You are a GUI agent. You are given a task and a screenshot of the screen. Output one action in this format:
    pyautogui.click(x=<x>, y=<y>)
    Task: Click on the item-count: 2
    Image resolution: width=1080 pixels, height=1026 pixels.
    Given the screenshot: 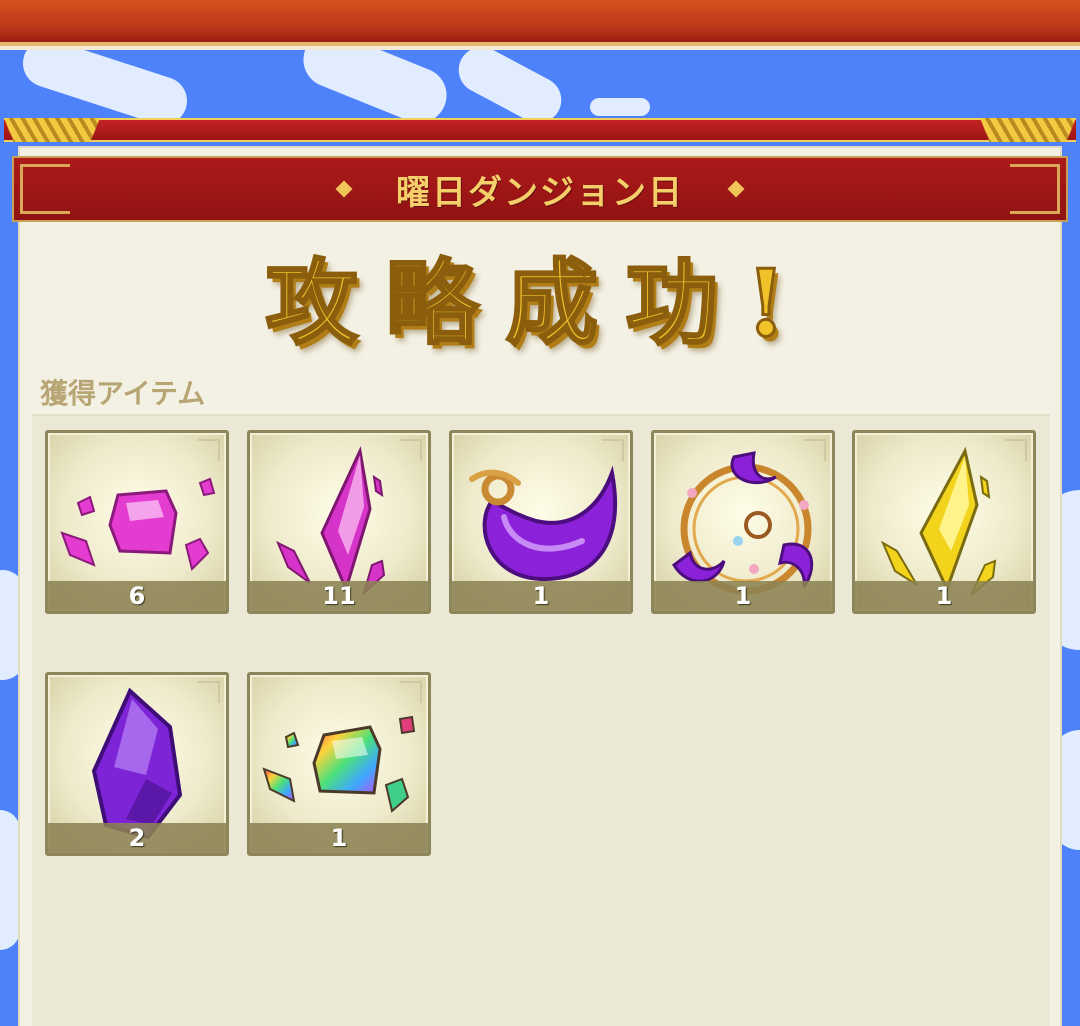 What is the action you would take?
    pyautogui.click(x=137, y=838)
    